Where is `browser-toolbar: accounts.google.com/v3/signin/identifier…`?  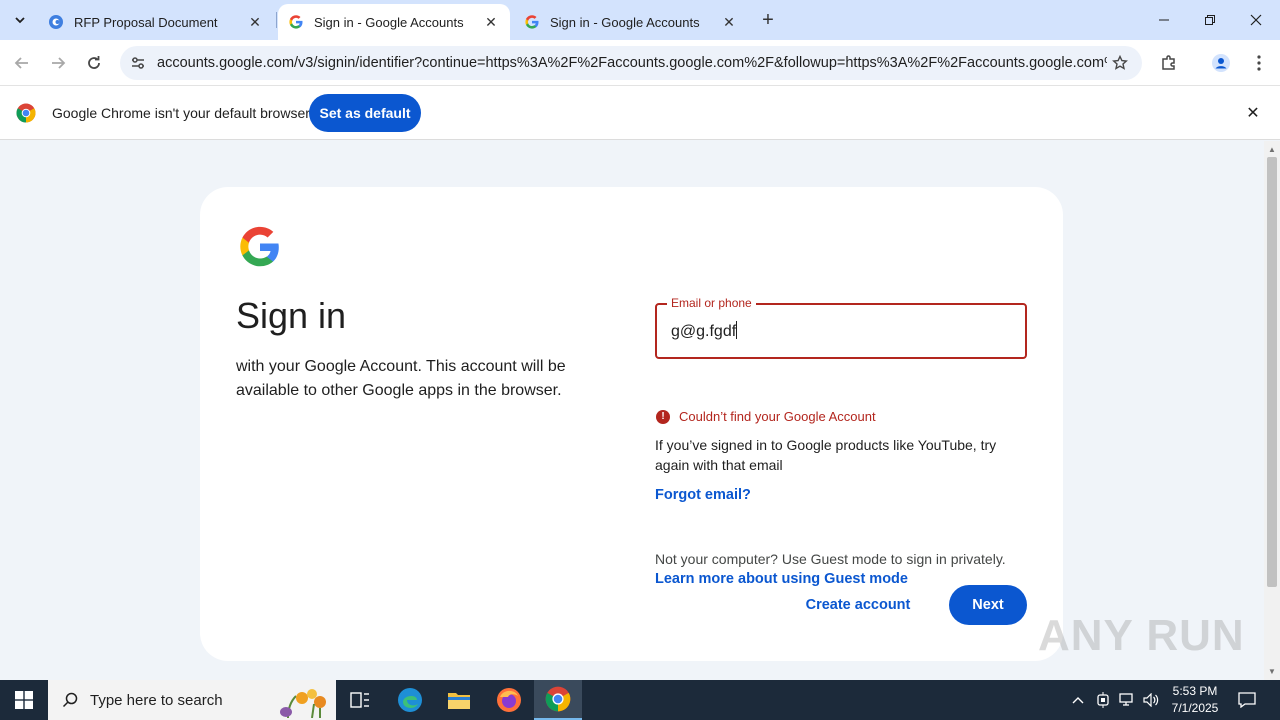 browser-toolbar: accounts.google.com/v3/signin/identifier… is located at coordinates (640, 63).